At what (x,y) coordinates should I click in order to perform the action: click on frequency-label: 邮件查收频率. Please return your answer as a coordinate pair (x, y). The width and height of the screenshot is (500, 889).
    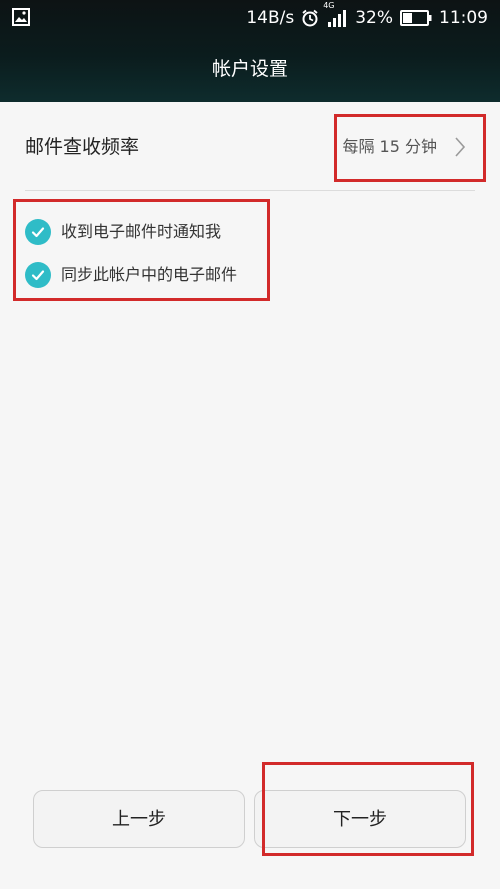
    Looking at the image, I should click on (82, 147).